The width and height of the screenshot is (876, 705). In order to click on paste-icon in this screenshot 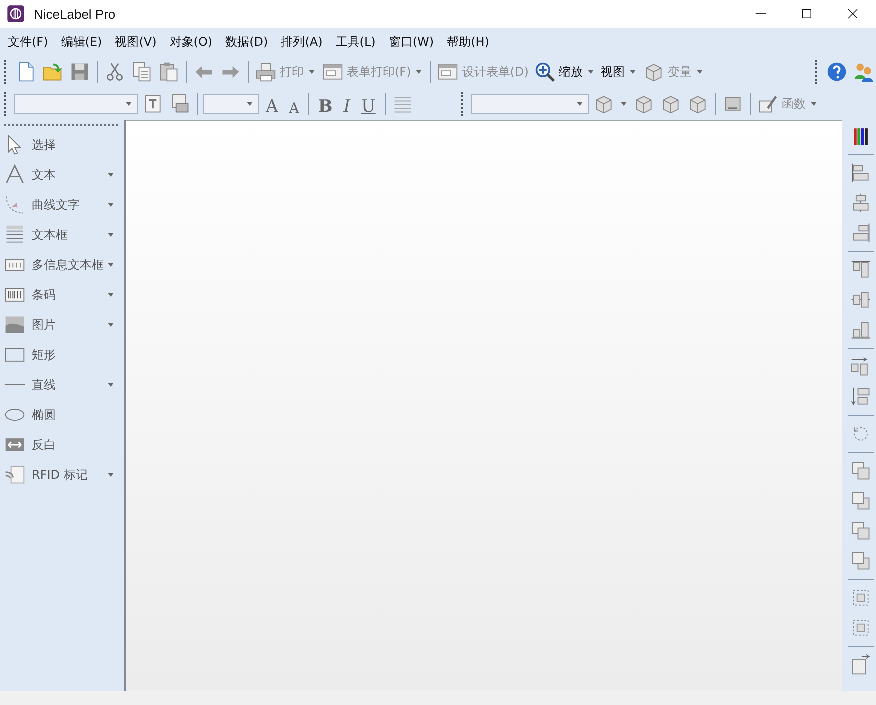, I will do `click(169, 72)`.